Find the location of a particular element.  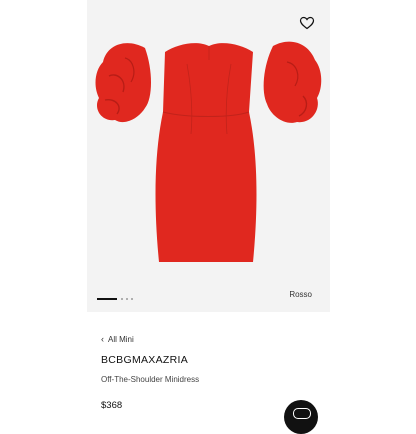

brand-name: BCBGMAXAZRIA is located at coordinates (144, 360).